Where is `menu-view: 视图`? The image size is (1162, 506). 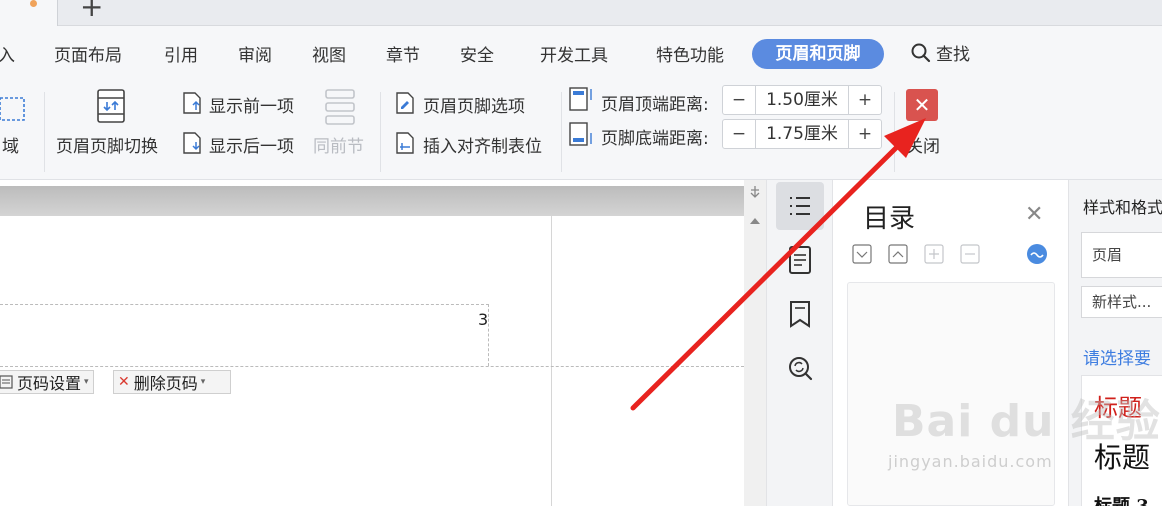 menu-view: 视图 is located at coordinates (329, 53).